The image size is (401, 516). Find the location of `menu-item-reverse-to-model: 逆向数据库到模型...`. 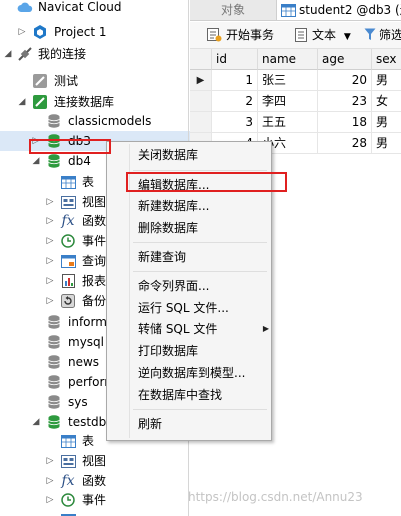

menu-item-reverse-to-model: 逆向数据库到模型... is located at coordinates (191, 373).